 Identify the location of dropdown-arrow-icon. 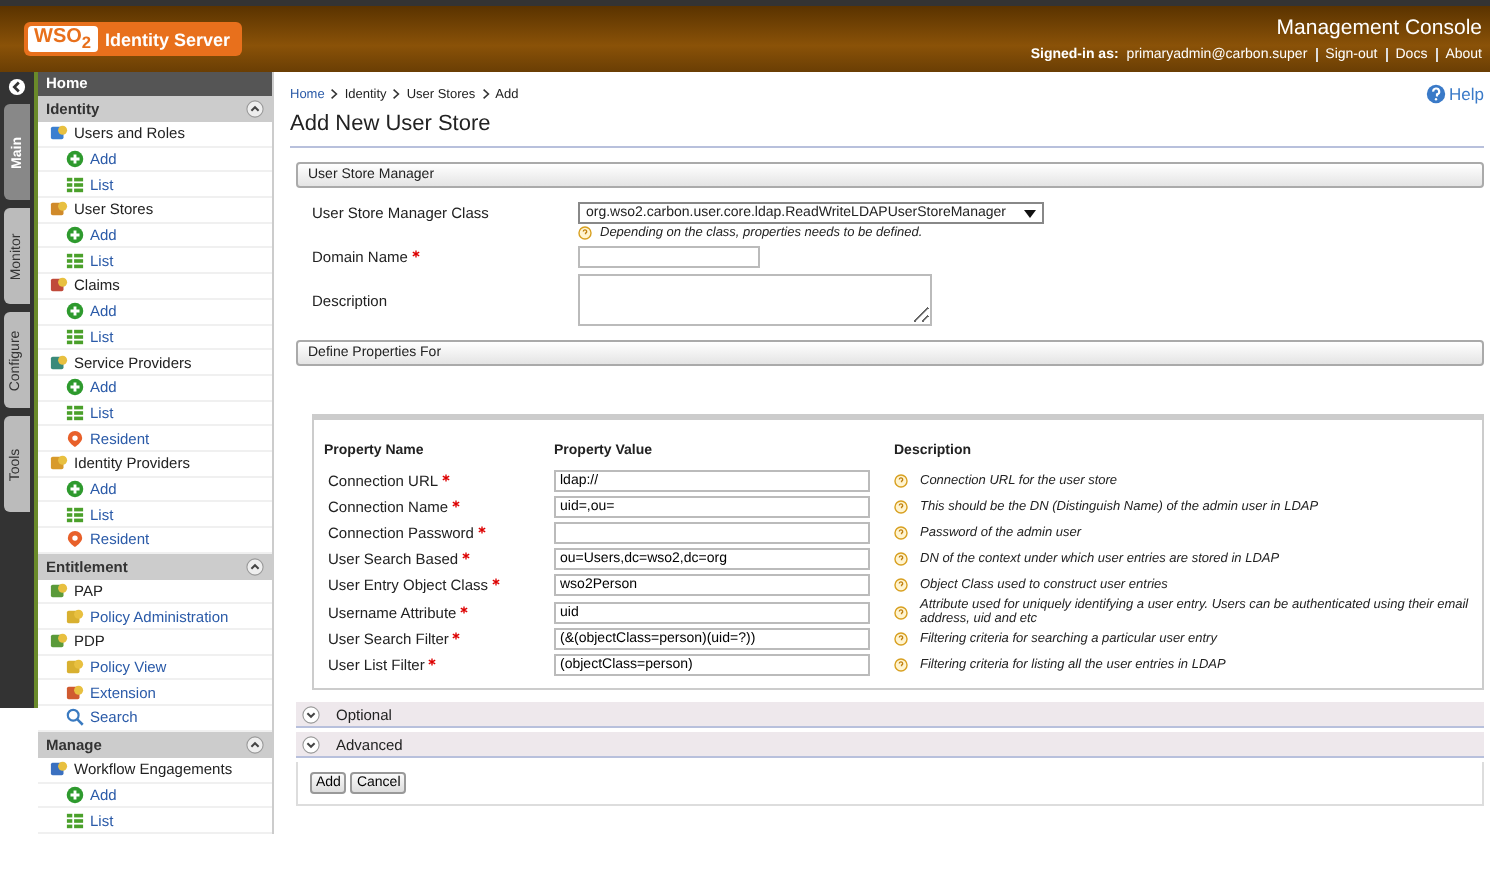
(1030, 213).